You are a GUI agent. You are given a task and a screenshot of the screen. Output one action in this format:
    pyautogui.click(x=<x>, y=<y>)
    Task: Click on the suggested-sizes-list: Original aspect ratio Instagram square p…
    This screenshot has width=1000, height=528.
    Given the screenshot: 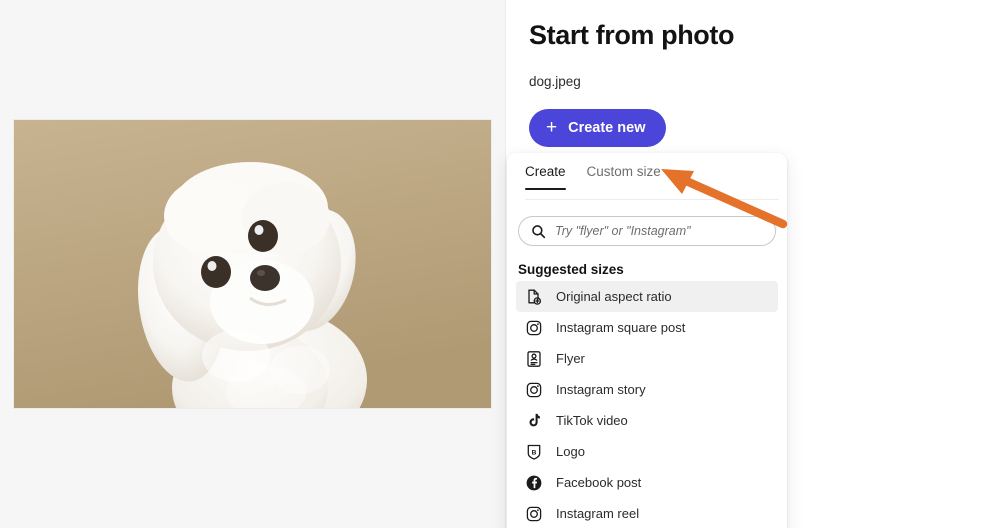 What is the action you would take?
    pyautogui.click(x=647, y=404)
    